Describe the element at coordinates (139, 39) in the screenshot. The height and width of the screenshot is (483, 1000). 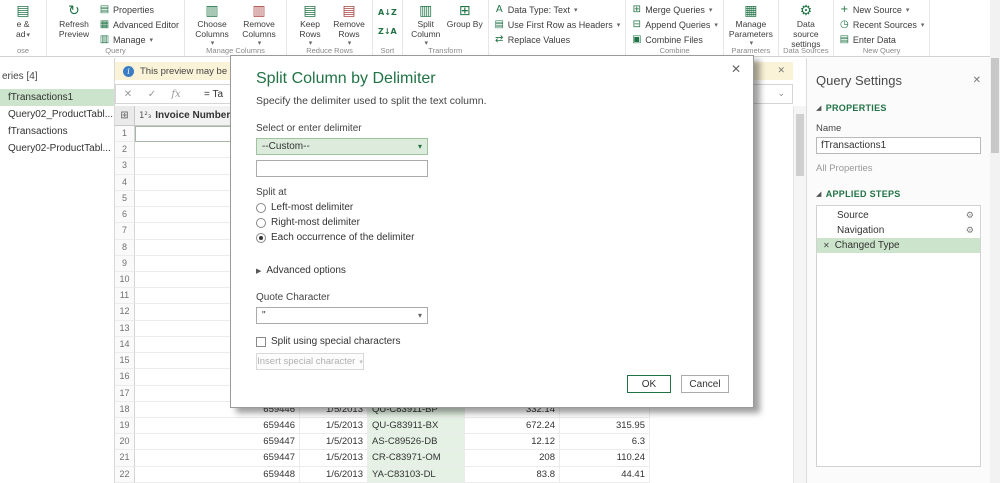
I see `manage-button: ▥ Manage ▾` at that location.